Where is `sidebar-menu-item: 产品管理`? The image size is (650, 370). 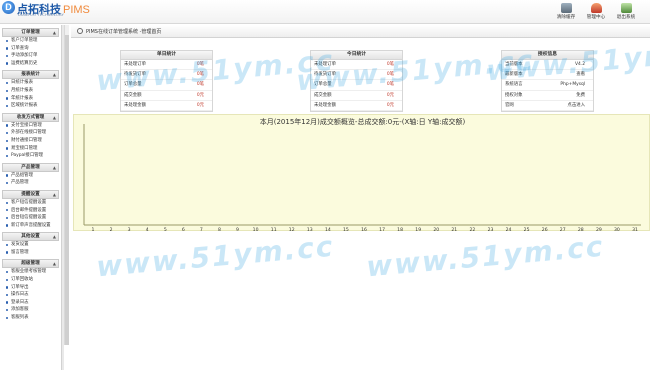
sidebar-menu-item: 产品管理 is located at coordinates (30, 183).